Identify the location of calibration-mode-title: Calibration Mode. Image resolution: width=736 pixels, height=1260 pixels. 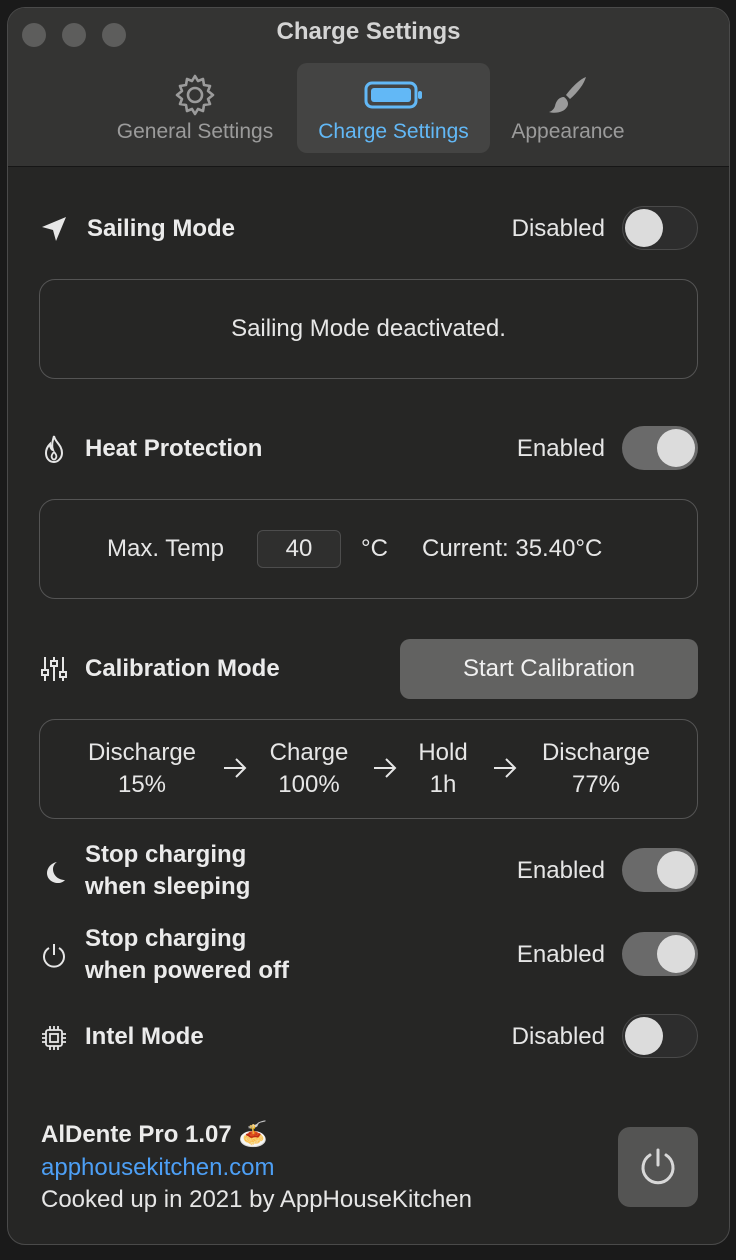
(182, 668).